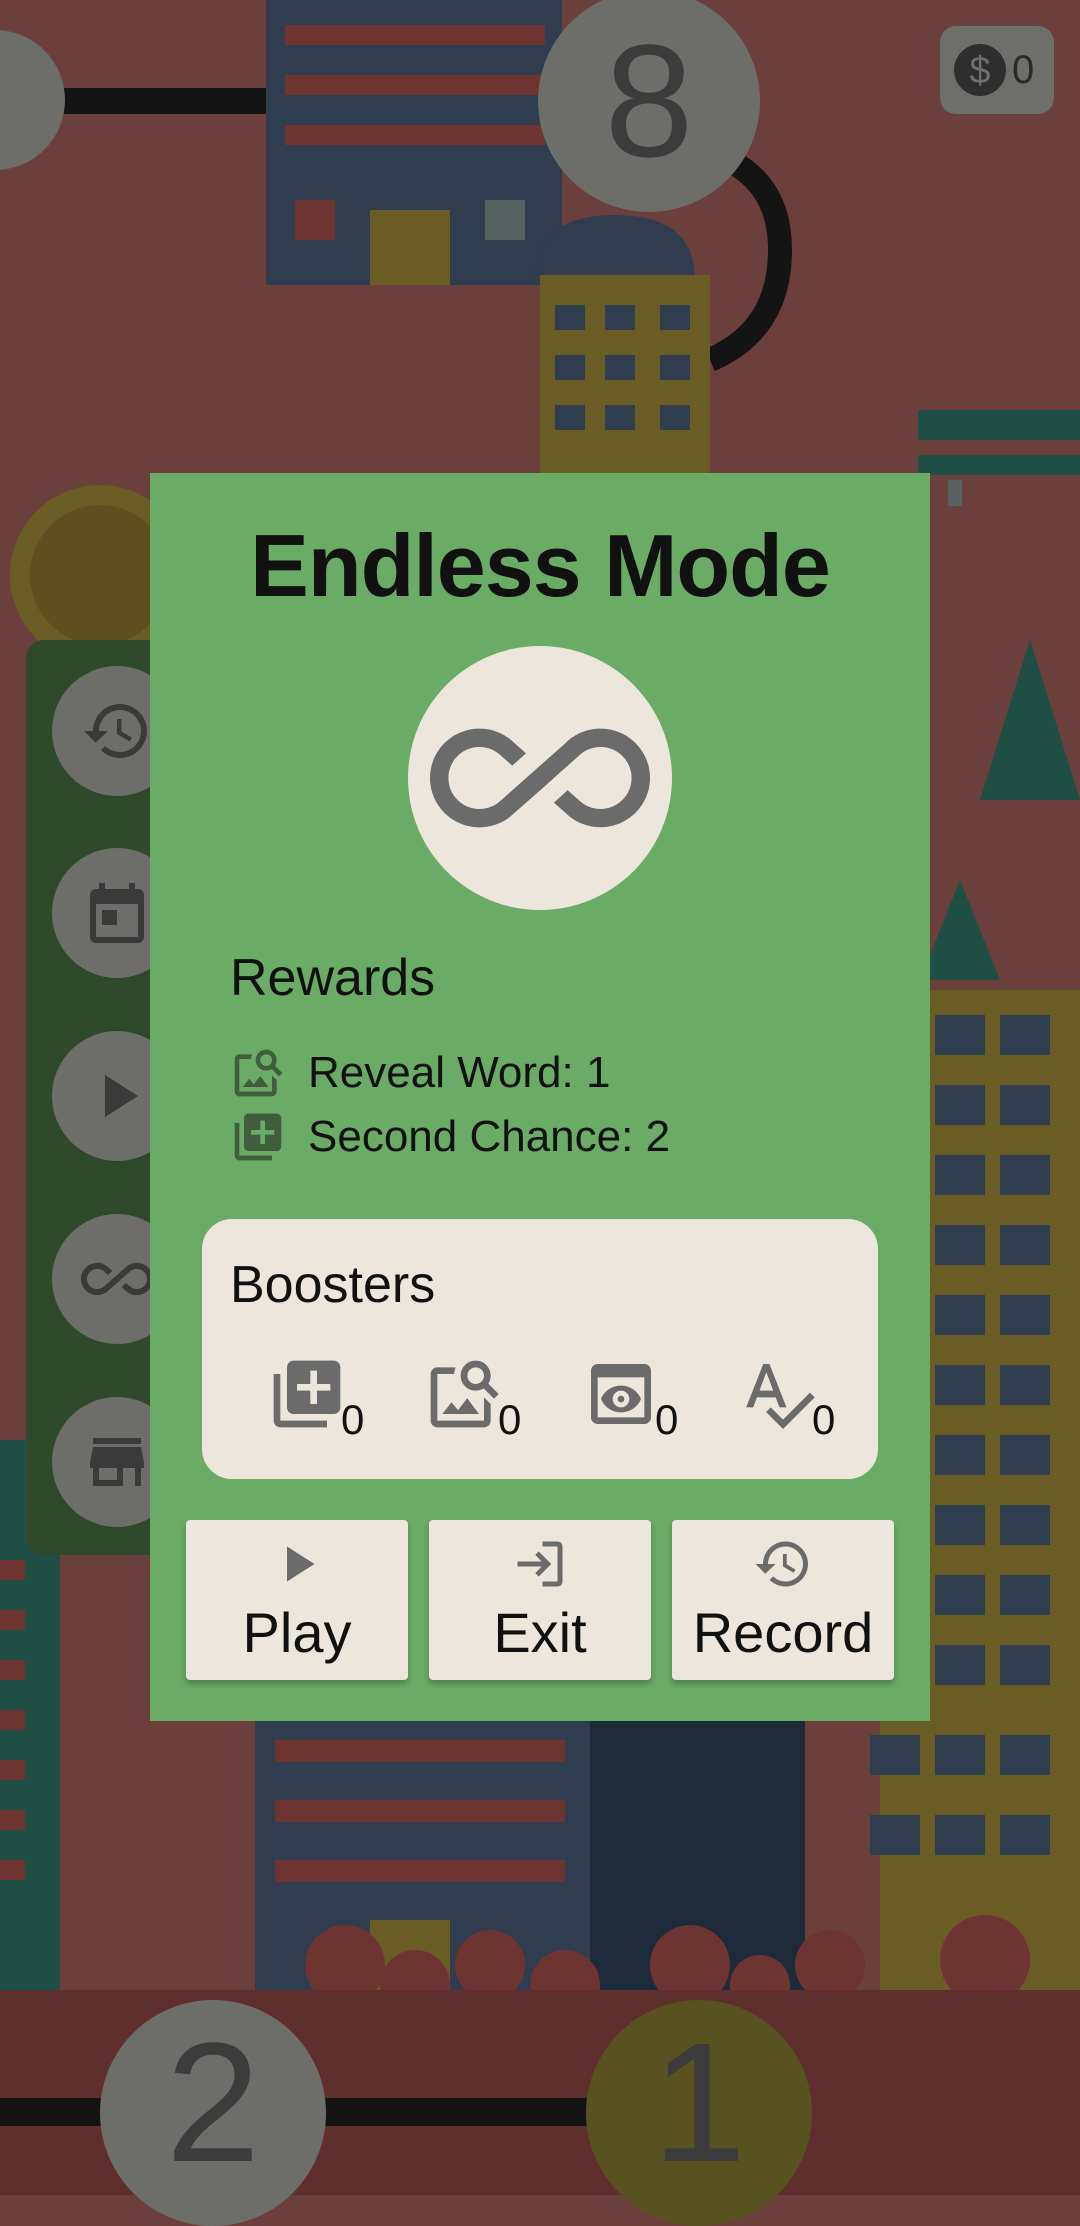  Describe the element at coordinates (540, 1564) in the screenshot. I see `exit-icon` at that location.